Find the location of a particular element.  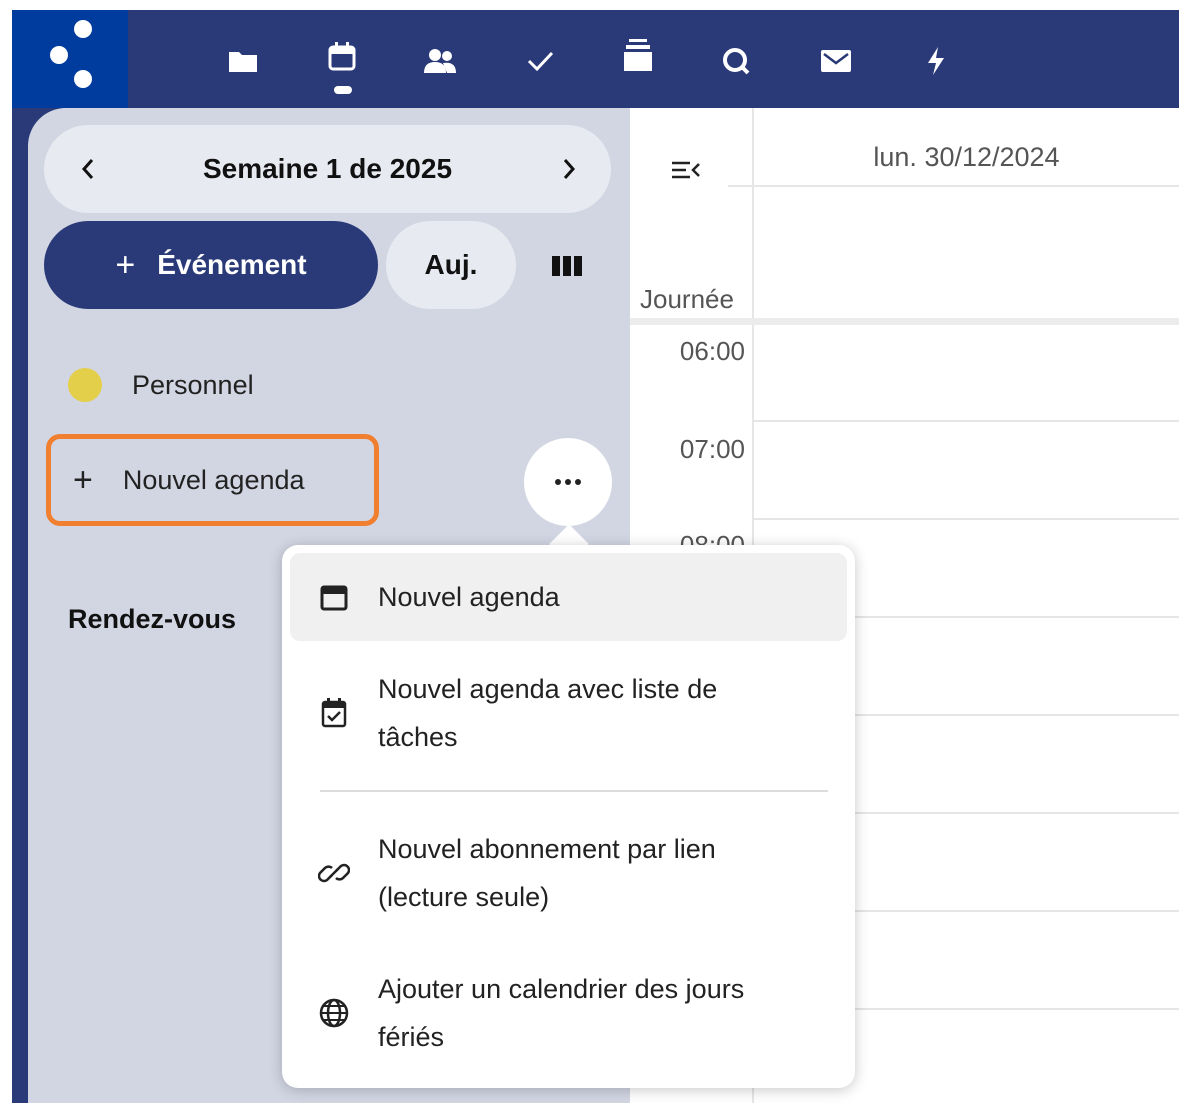

new-calendar-label: Nouvel agenda is located at coordinates (213, 479).